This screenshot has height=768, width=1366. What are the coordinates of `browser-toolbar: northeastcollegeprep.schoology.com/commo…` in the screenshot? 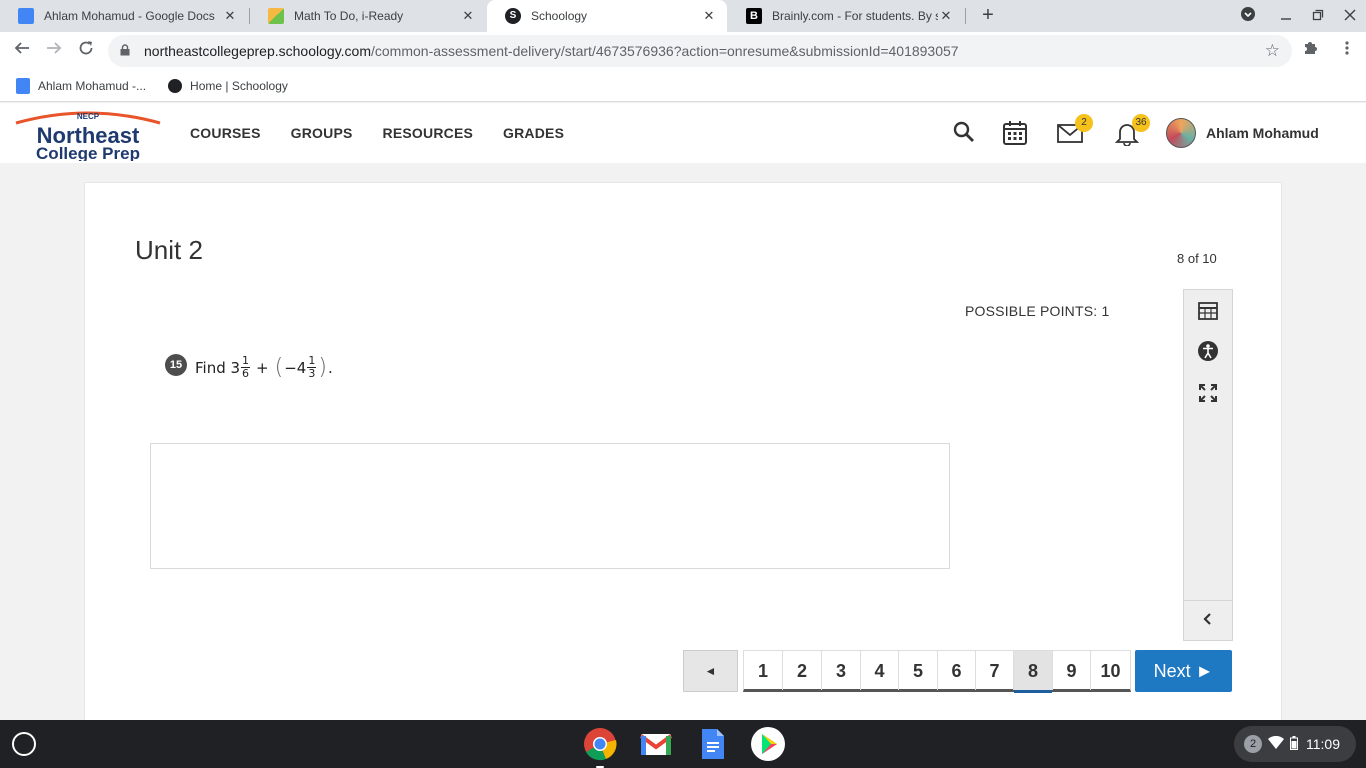 It's located at (683, 51).